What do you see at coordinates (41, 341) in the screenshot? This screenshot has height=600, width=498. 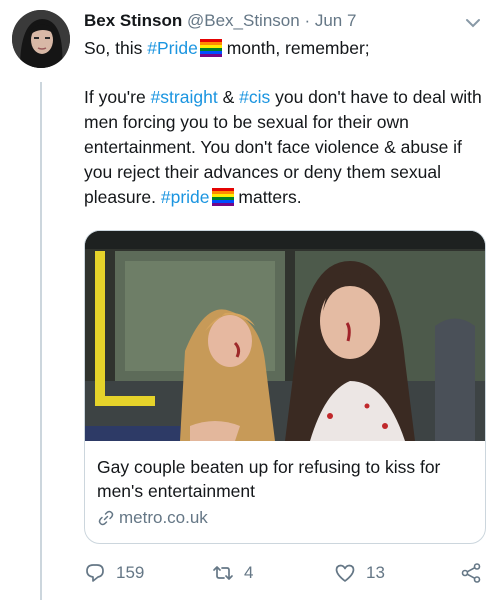 I see `thread-line` at bounding box center [41, 341].